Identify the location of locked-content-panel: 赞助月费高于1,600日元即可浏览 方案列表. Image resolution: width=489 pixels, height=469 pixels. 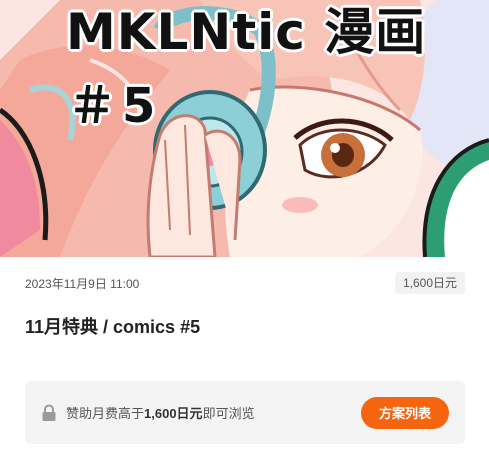
(245, 412).